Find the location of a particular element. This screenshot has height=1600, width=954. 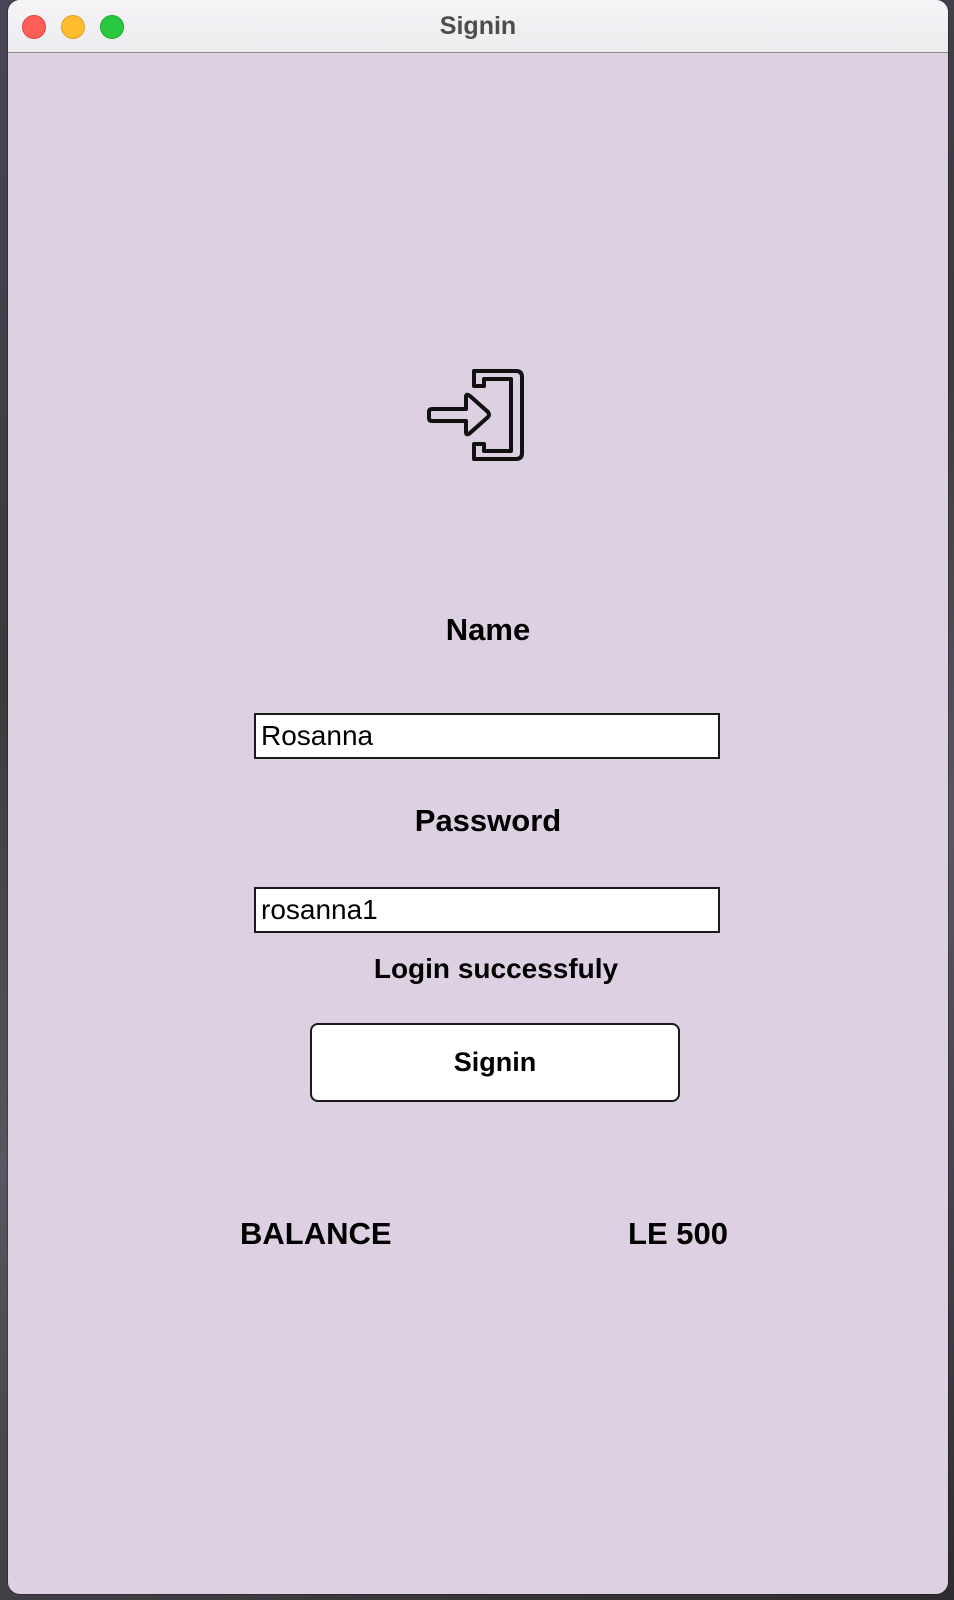

name-label: Name is located at coordinates (488, 629).